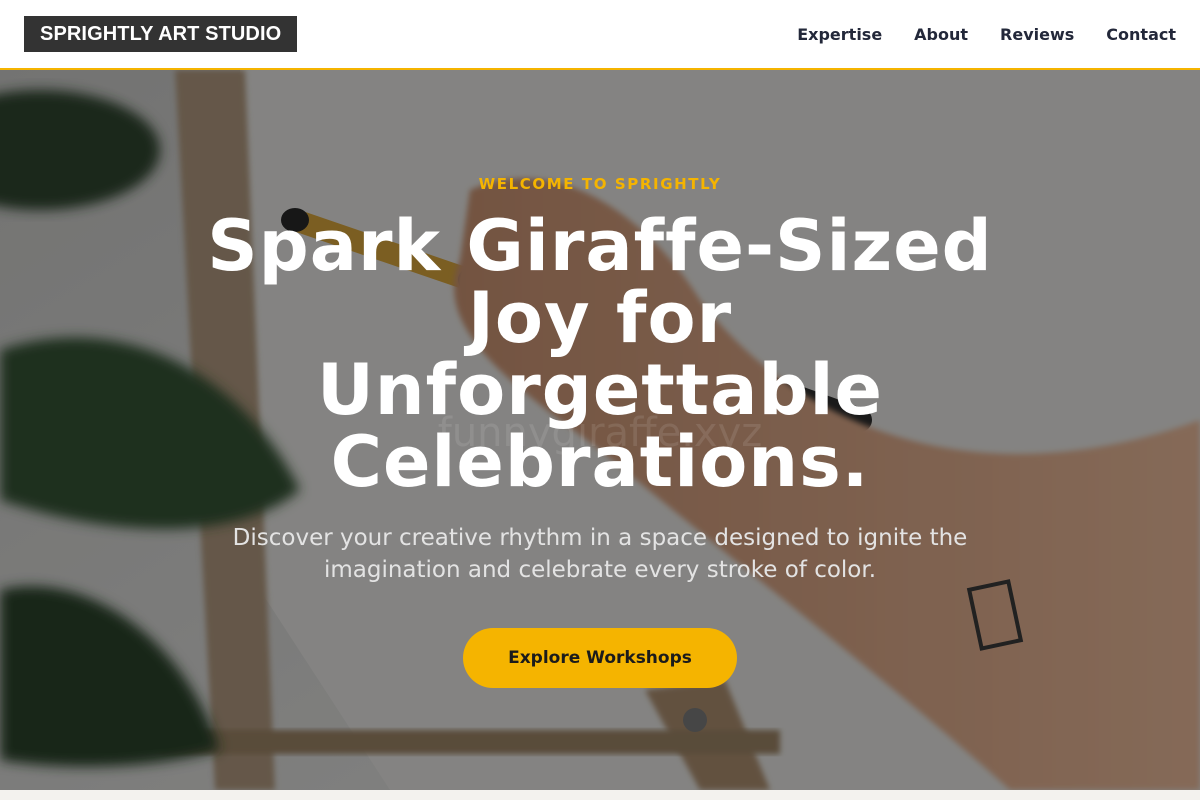  I want to click on nav-link-expertise: Expertise, so click(839, 34).